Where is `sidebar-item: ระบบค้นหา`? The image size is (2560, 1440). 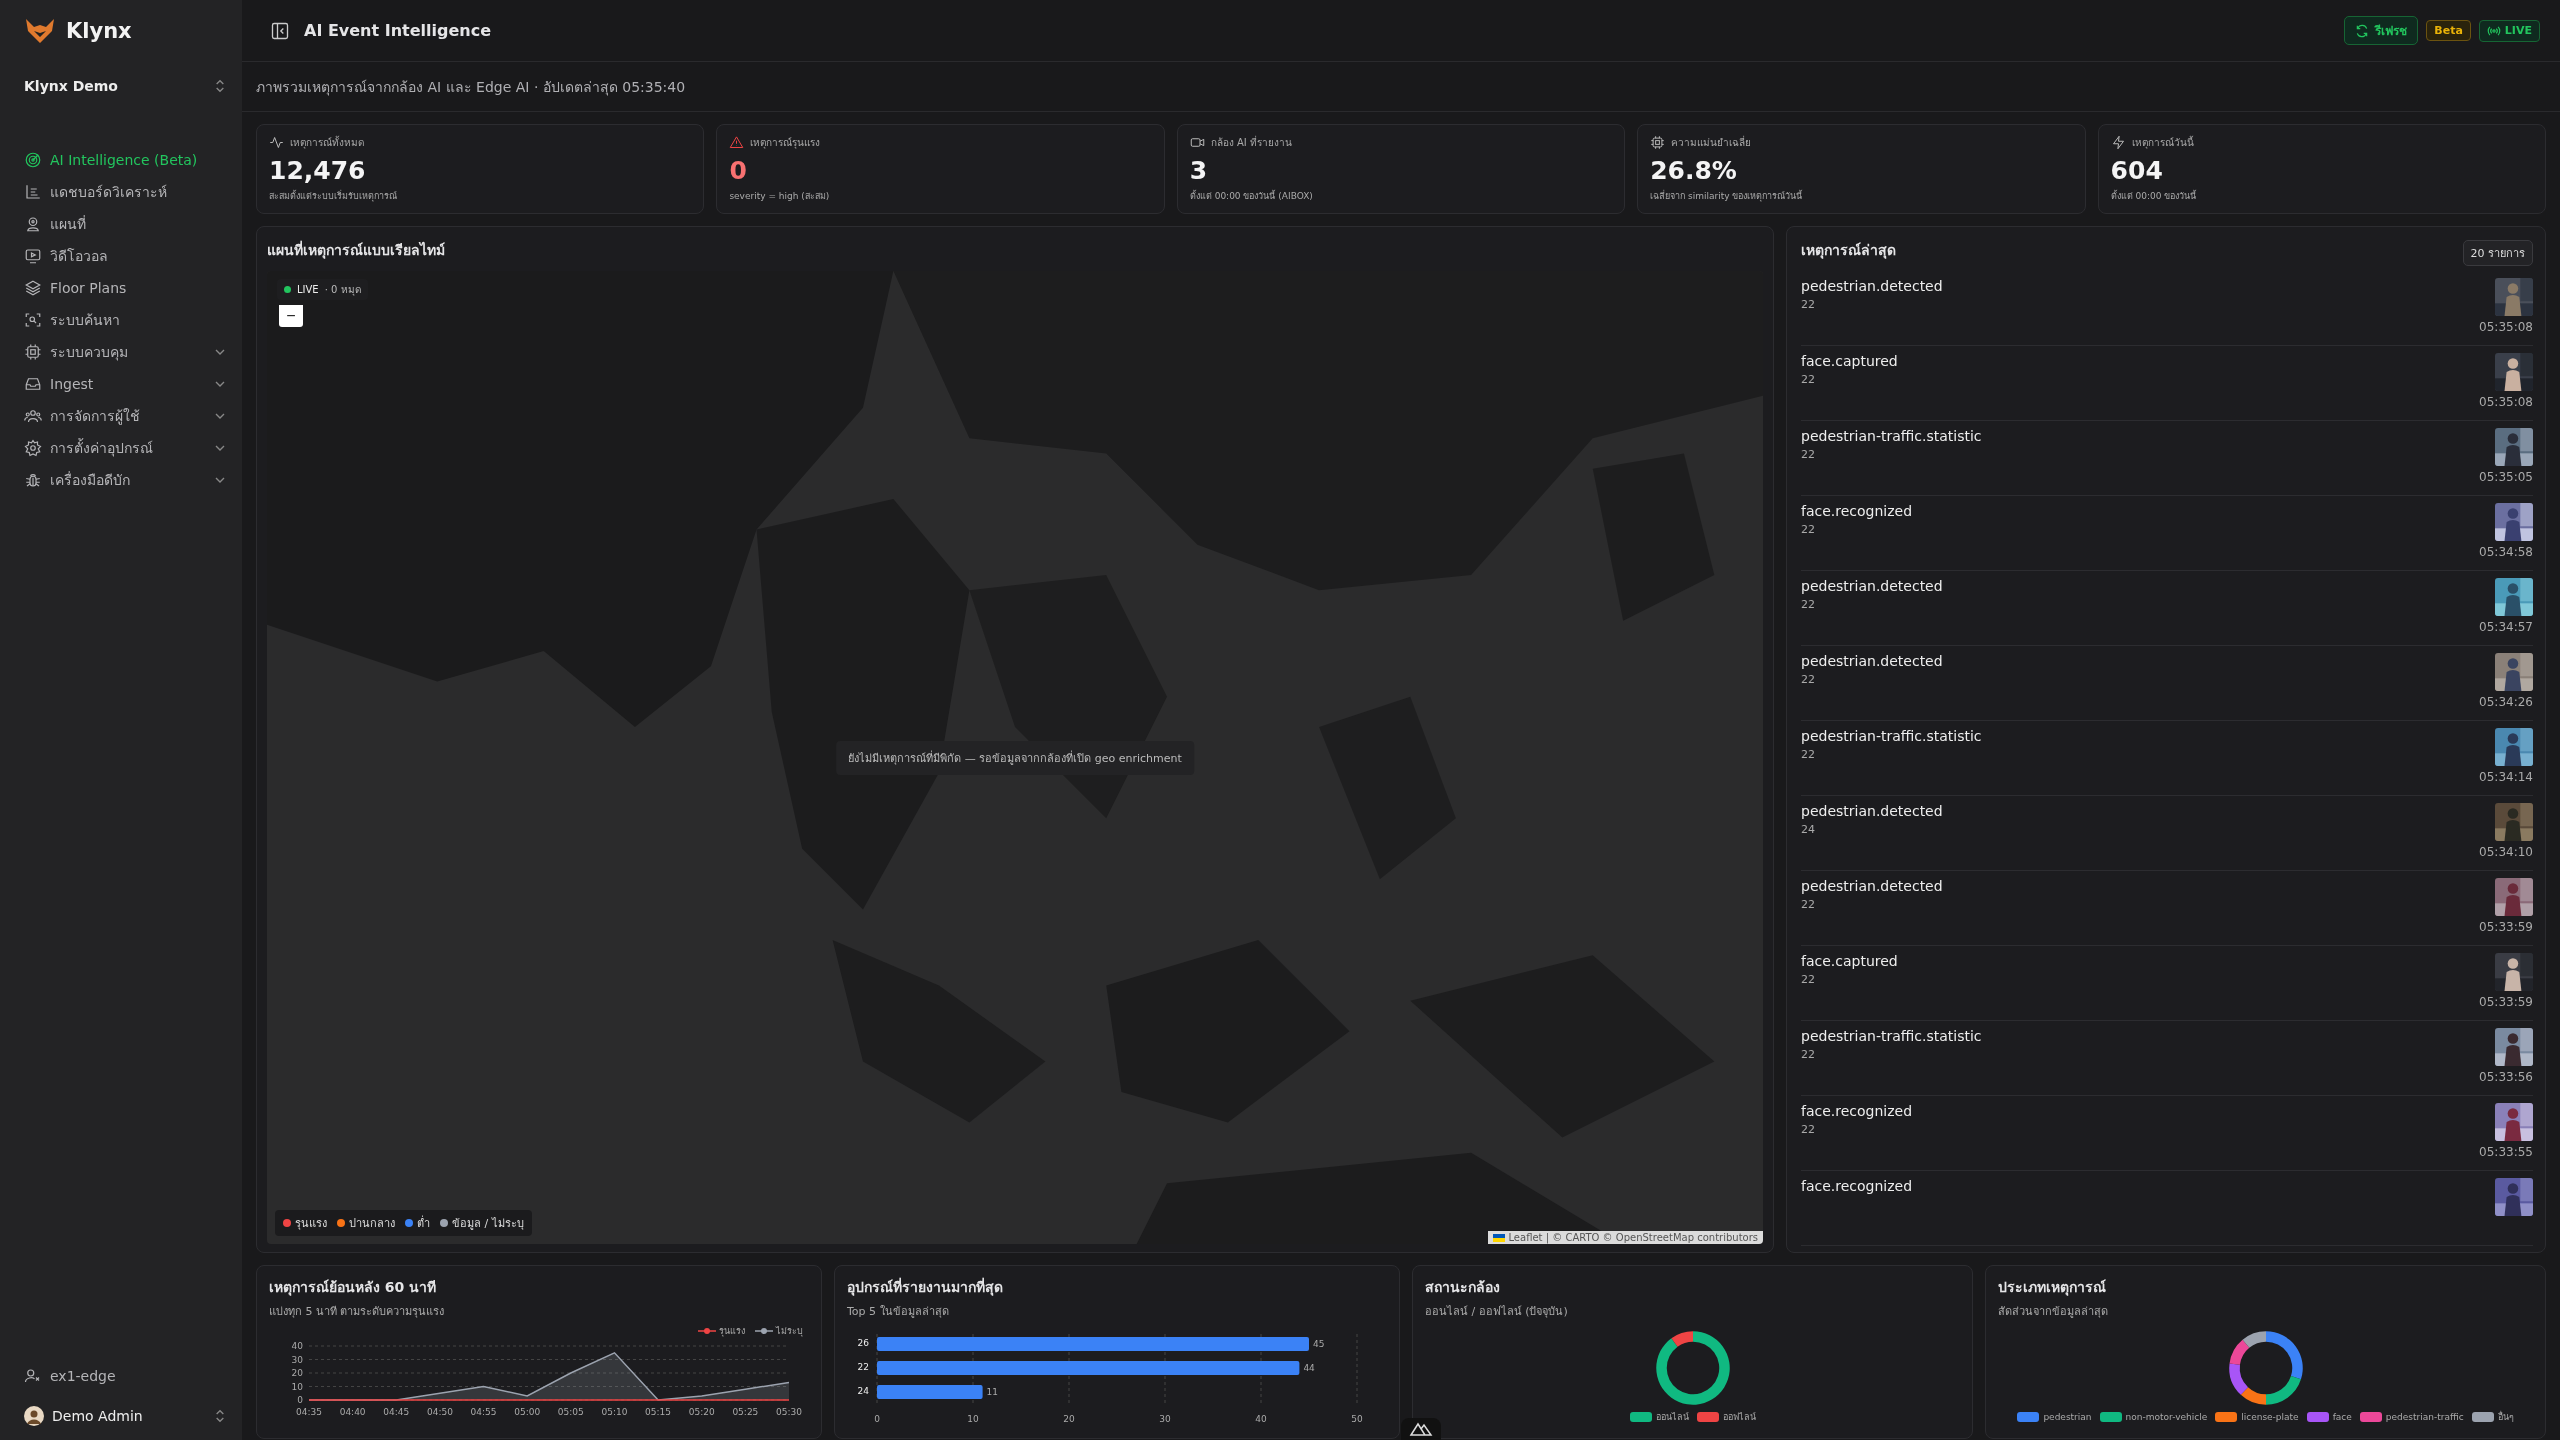
sidebar-item: ระบบค้นหา is located at coordinates (126, 320).